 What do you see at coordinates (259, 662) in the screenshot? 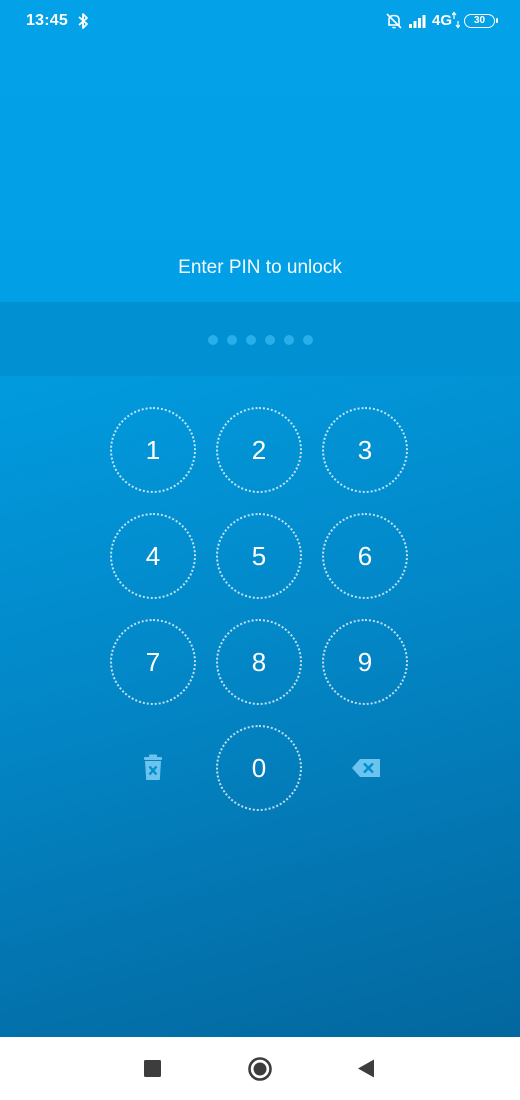
I see `key-8: 8` at bounding box center [259, 662].